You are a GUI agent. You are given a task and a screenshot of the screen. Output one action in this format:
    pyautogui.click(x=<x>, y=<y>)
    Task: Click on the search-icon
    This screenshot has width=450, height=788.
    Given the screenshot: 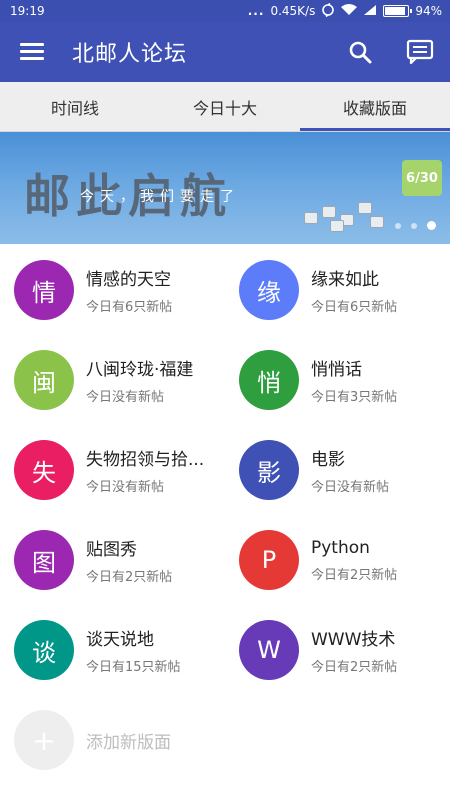 What is the action you would take?
    pyautogui.click(x=360, y=52)
    